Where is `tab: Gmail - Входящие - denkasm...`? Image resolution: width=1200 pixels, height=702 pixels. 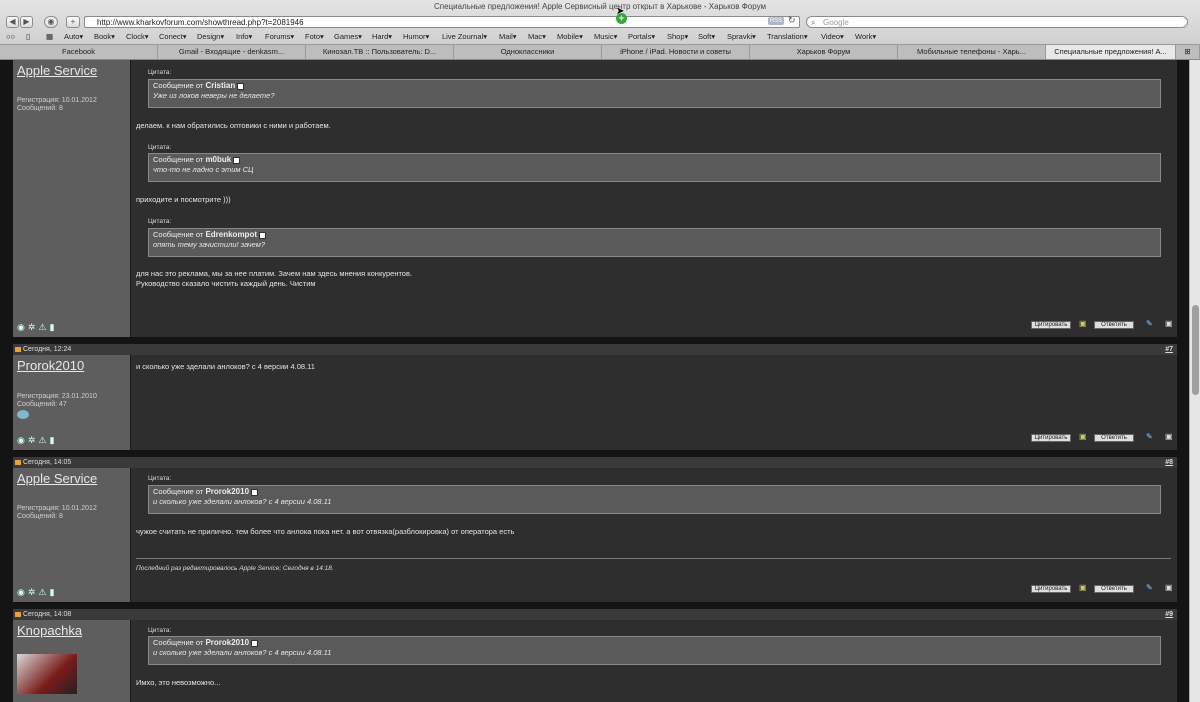
tab: Gmail - Входящие - denkasm... is located at coordinates (232, 52).